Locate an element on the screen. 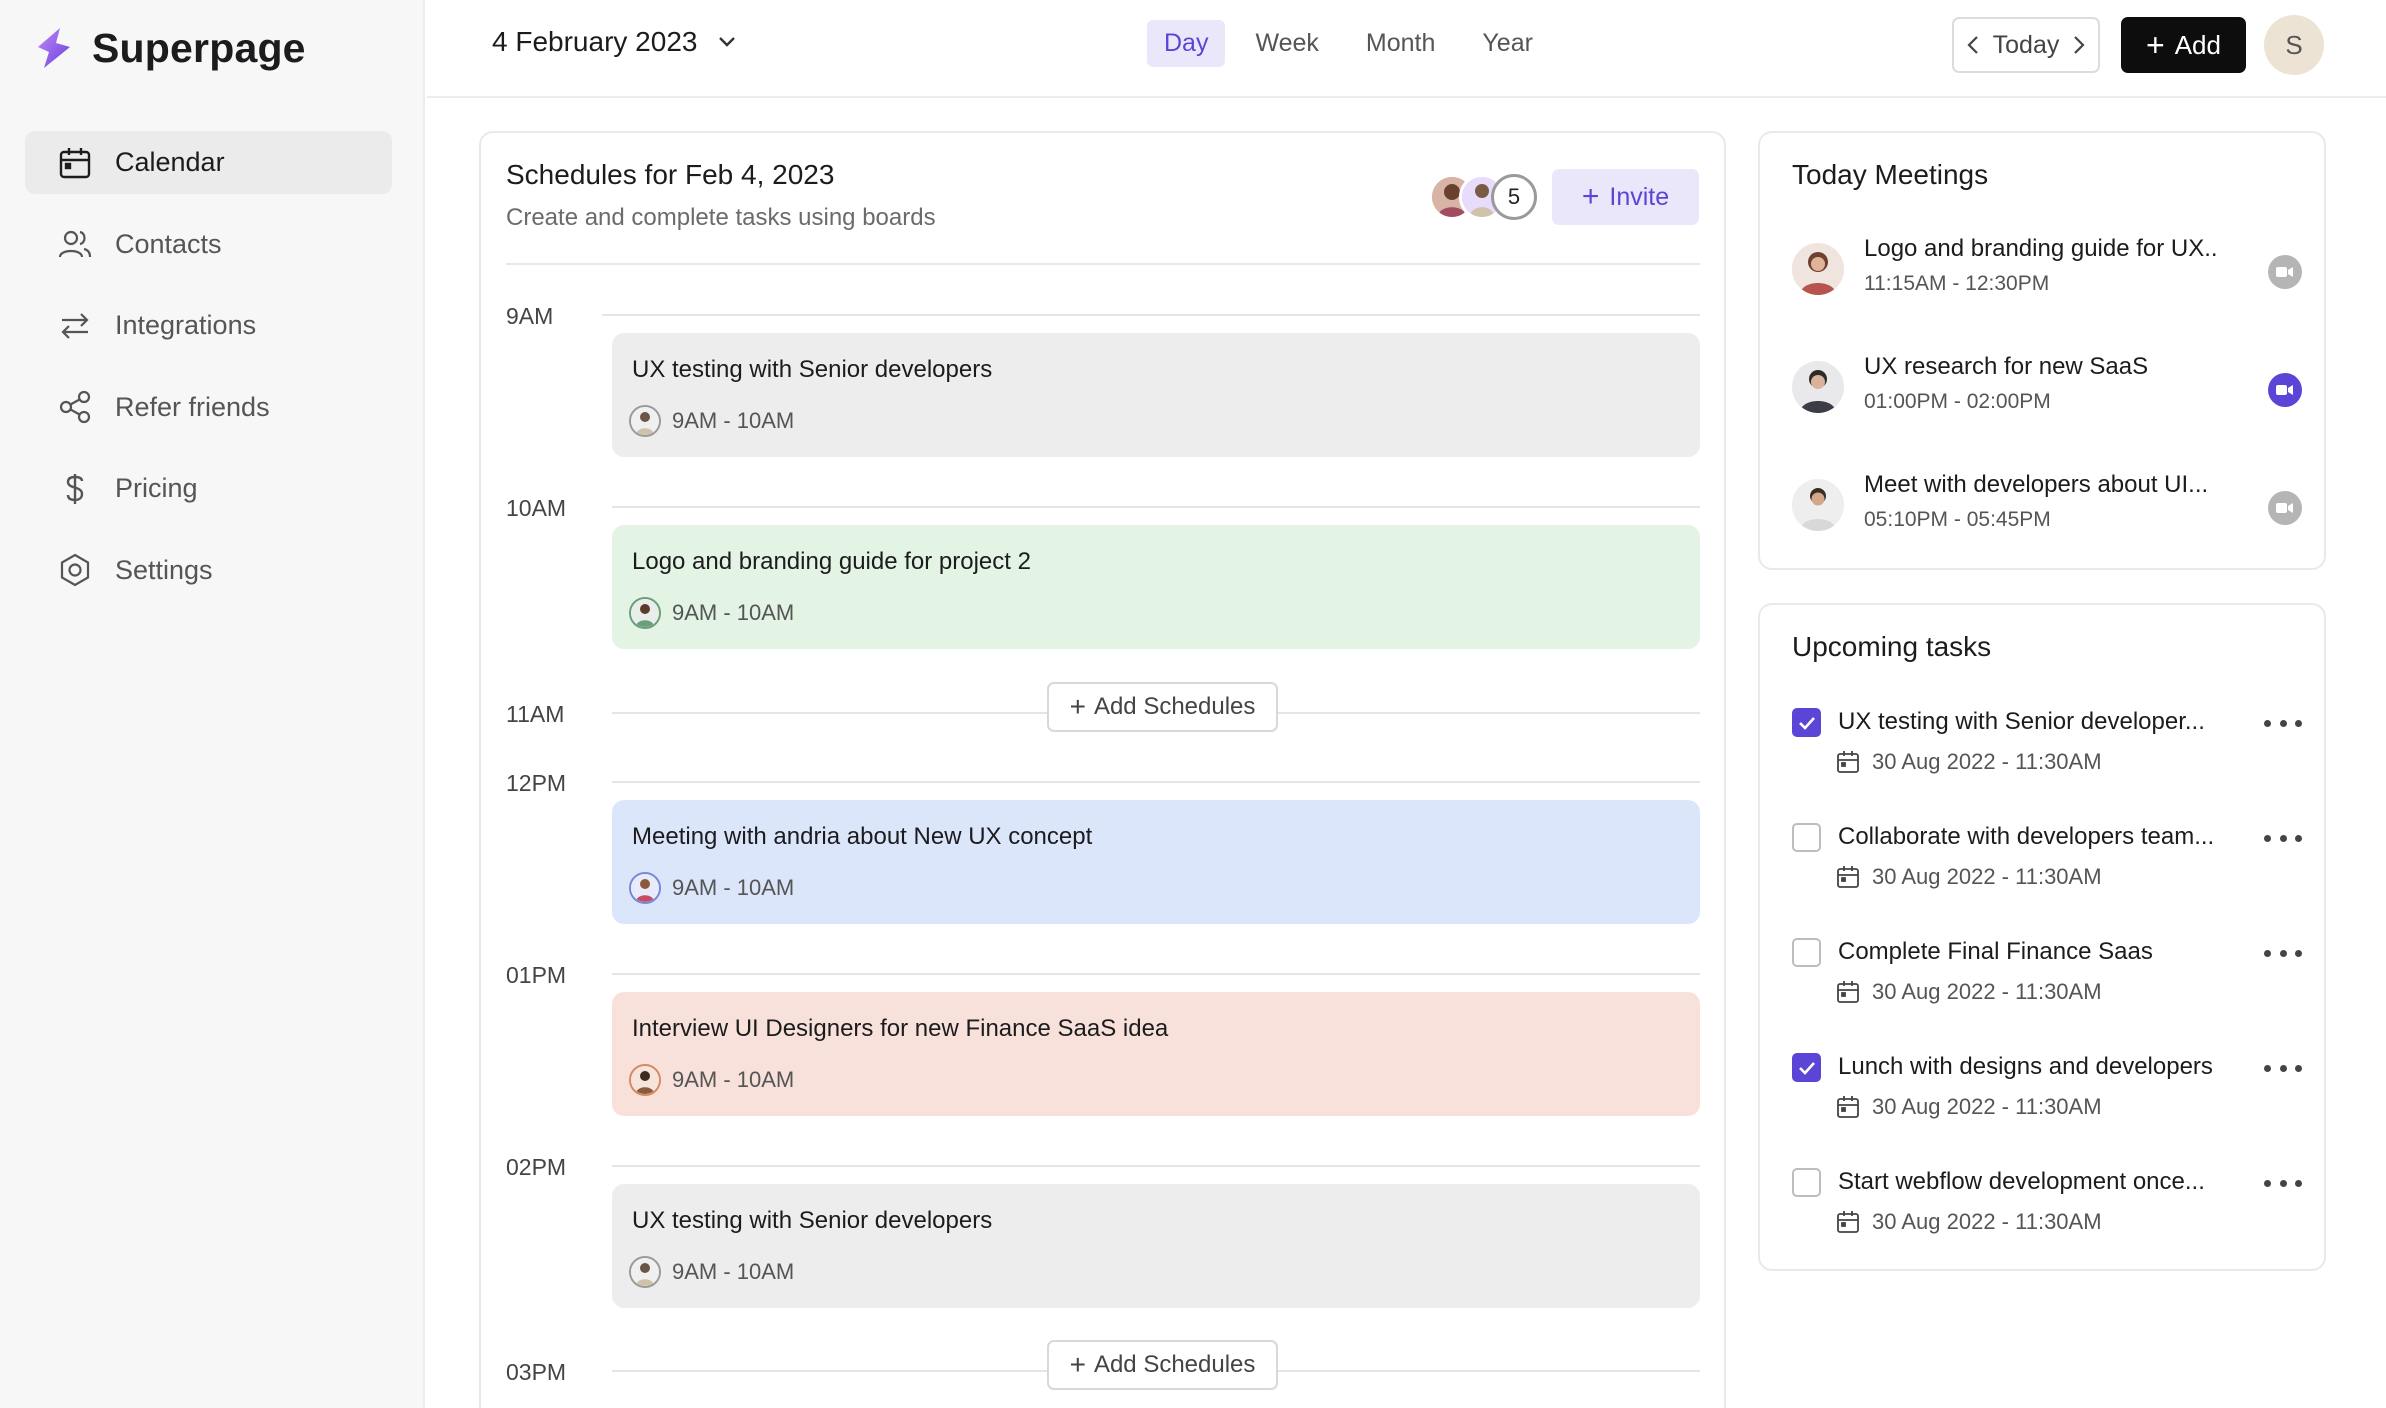 The height and width of the screenshot is (1408, 2386). today-navigator: Today is located at coordinates (2026, 45).